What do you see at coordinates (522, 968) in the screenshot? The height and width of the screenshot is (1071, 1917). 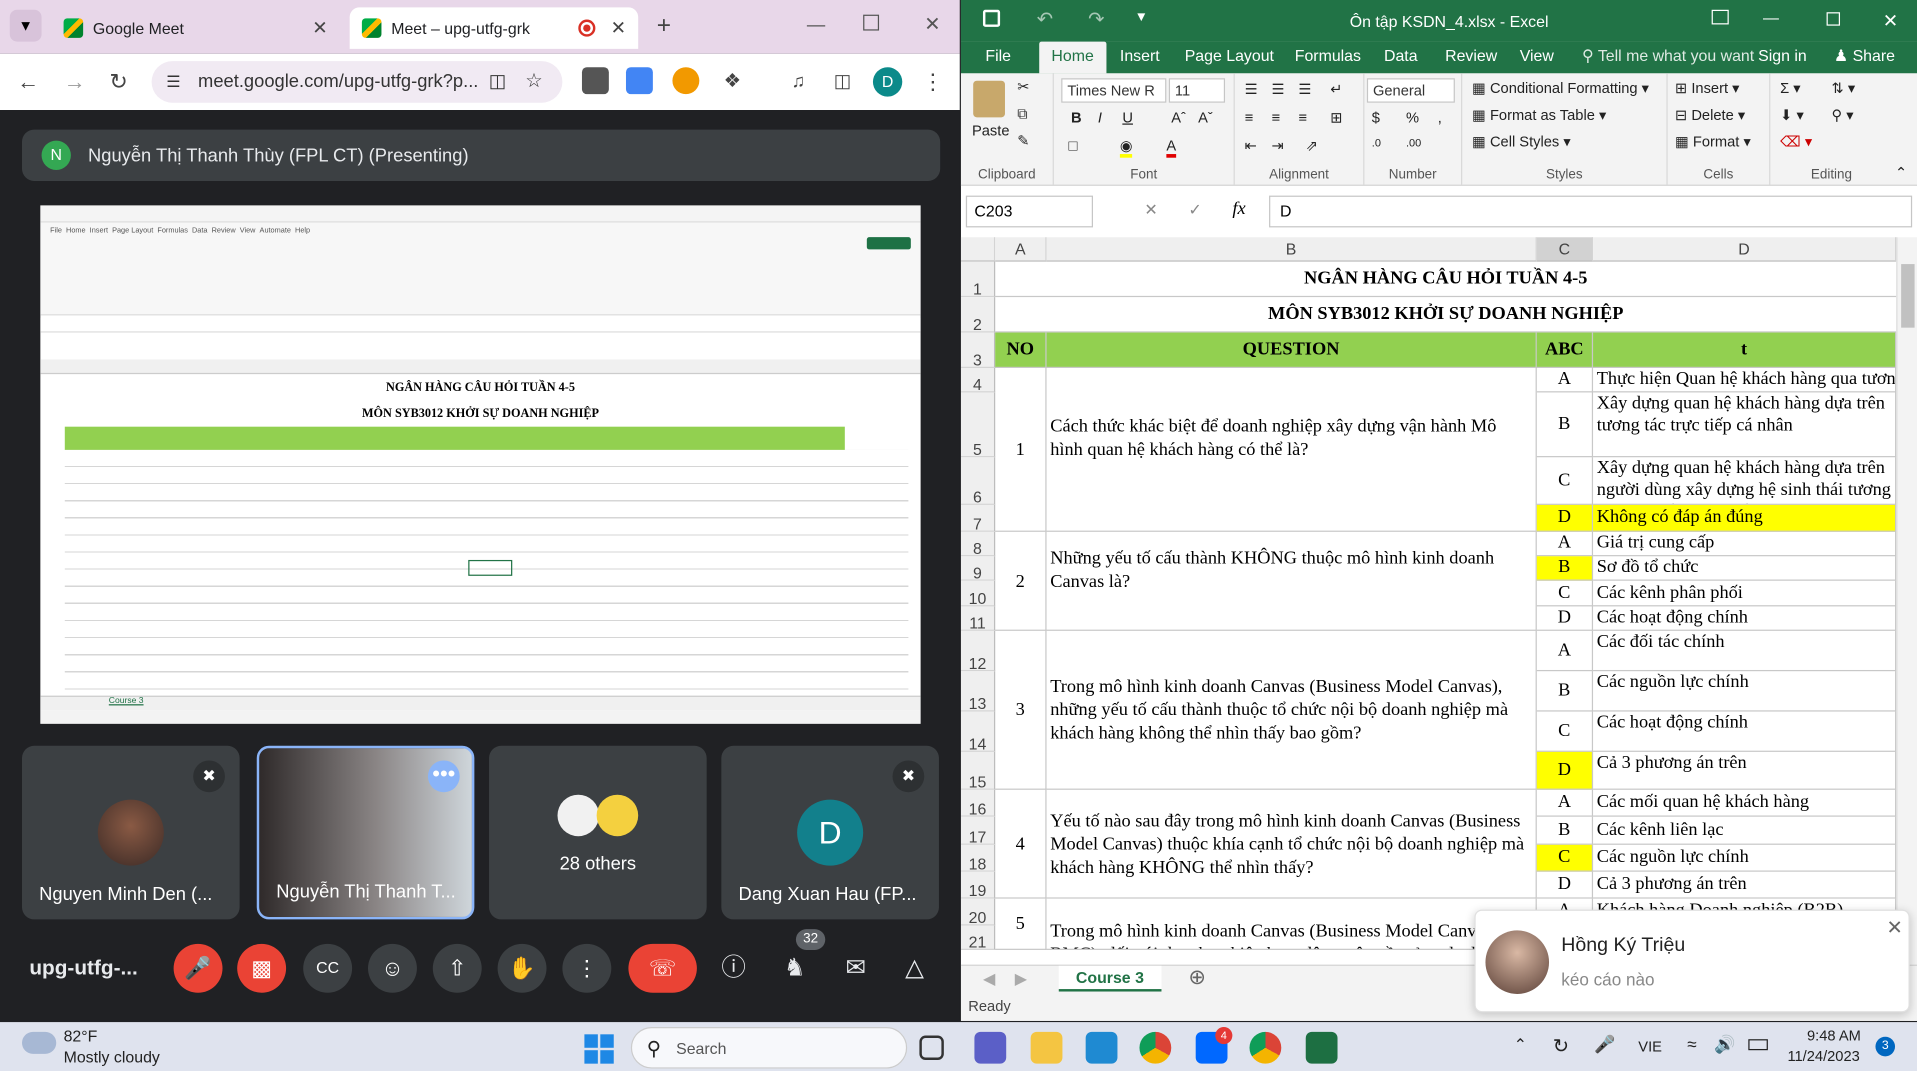 I see `raise-hand-button: ✋` at bounding box center [522, 968].